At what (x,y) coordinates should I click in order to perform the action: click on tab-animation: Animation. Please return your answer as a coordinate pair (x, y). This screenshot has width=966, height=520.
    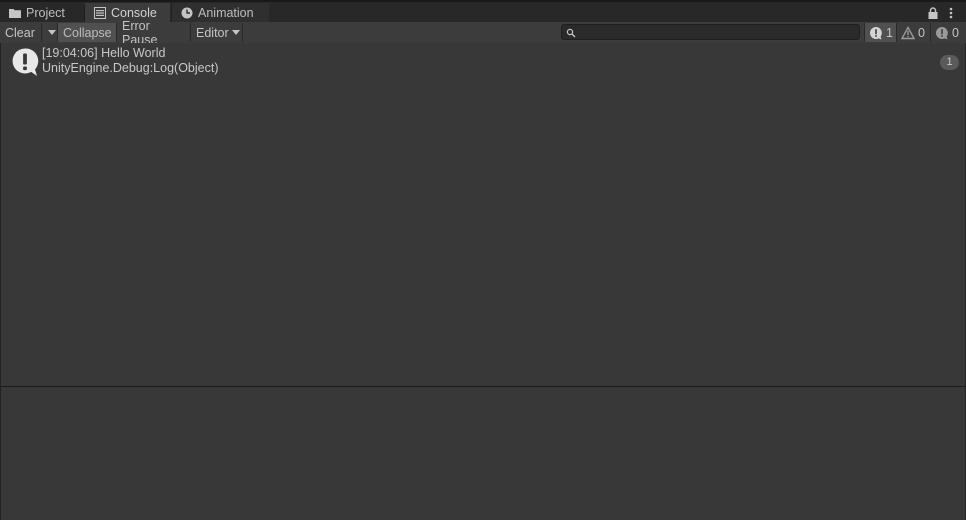
    Looking at the image, I should click on (220, 13).